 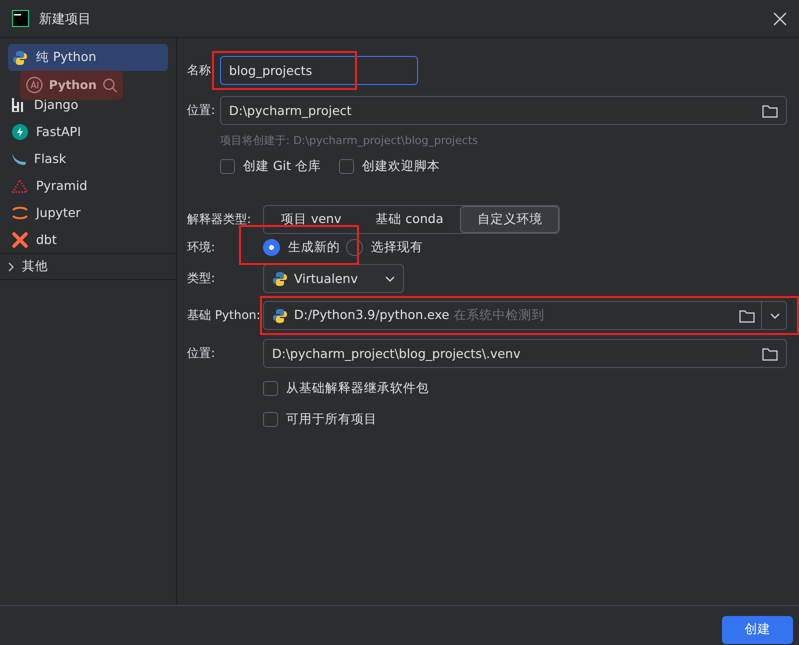 What do you see at coordinates (349, 140) in the screenshot?
I see `path-hint: 项目将创建于: D:\pycharm_project\blog_projects` at bounding box center [349, 140].